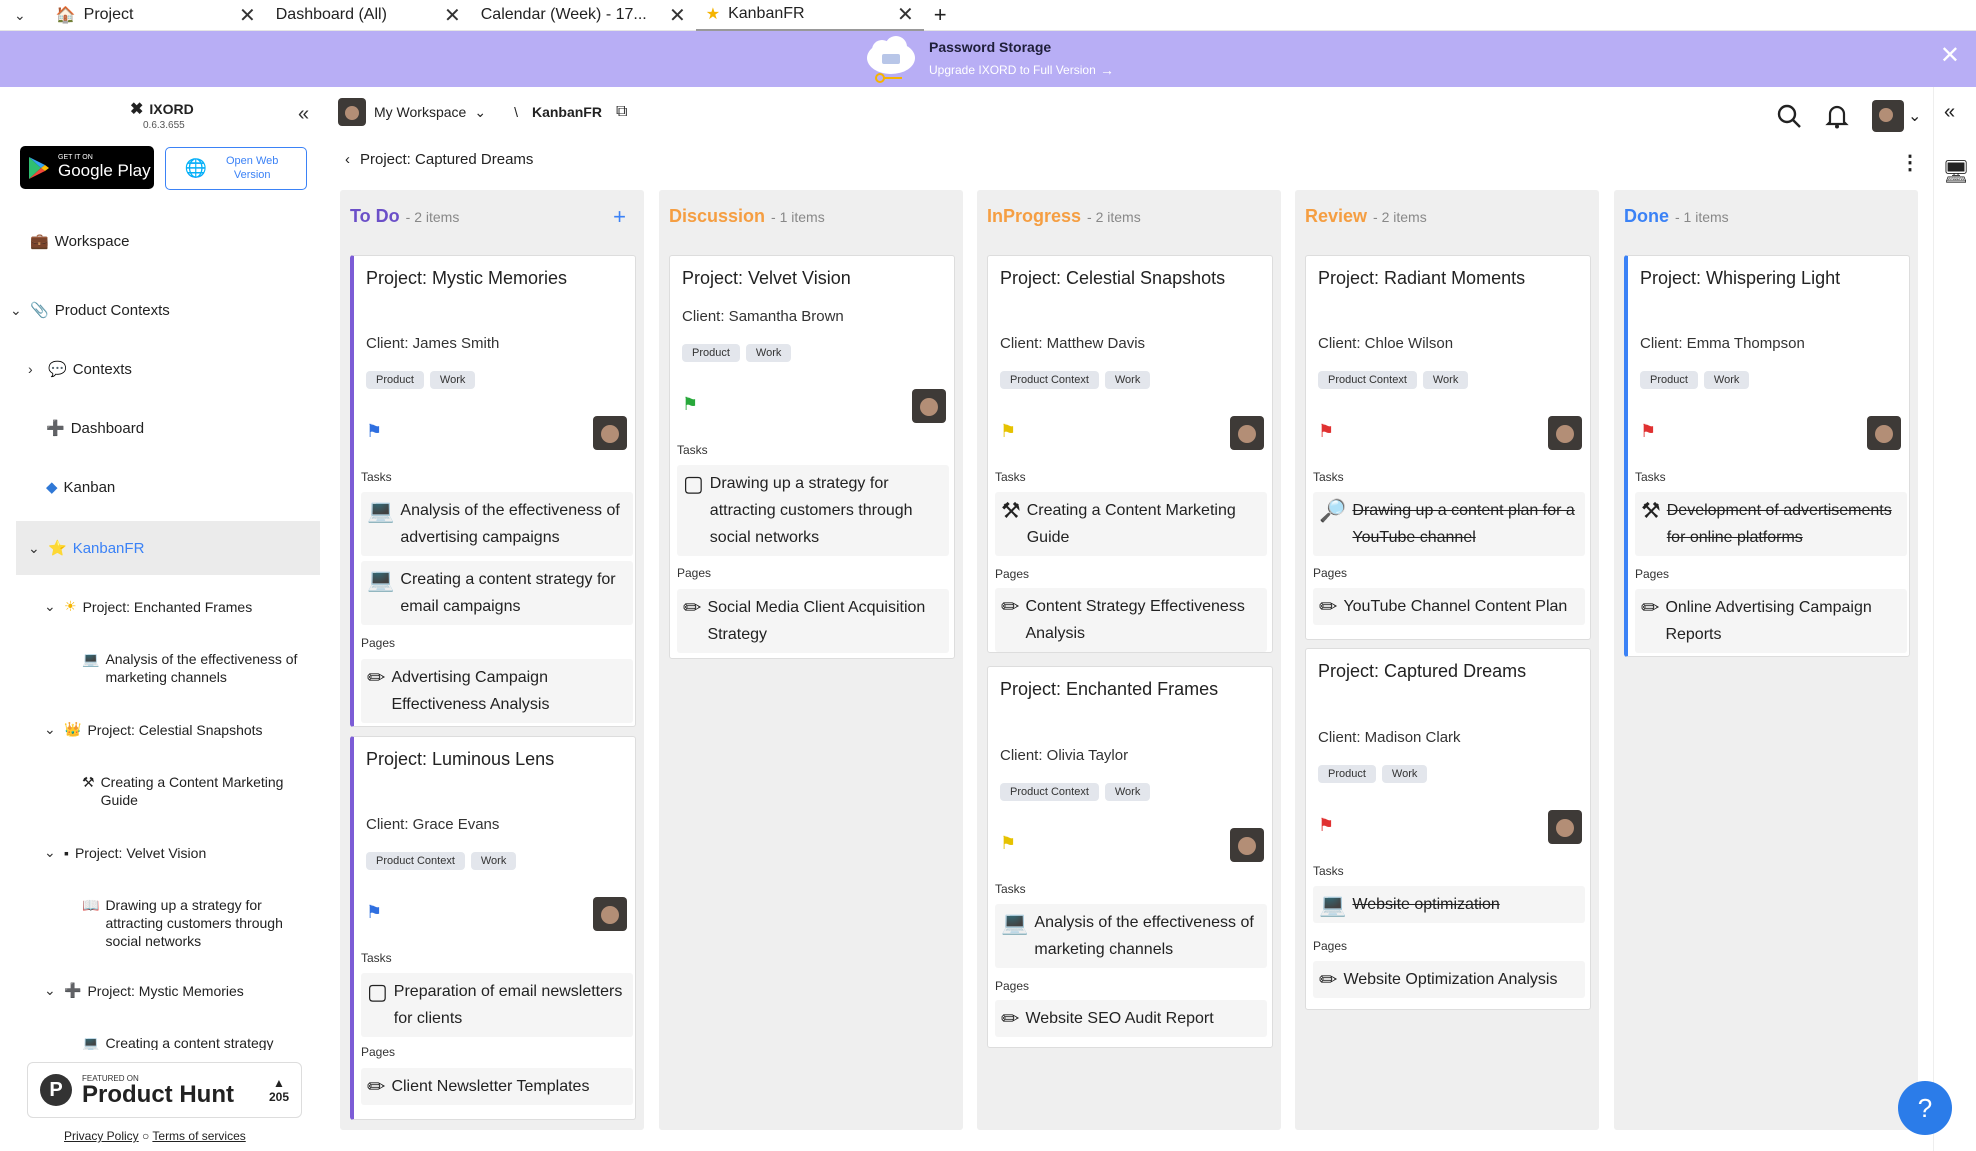  I want to click on collapse-sidebar-icon: «, so click(303, 114).